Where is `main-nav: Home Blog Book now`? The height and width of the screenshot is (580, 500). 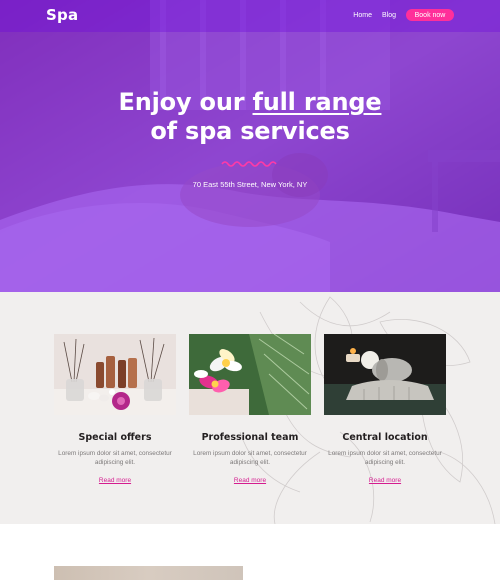 main-nav: Home Blog Book now is located at coordinates (403, 15).